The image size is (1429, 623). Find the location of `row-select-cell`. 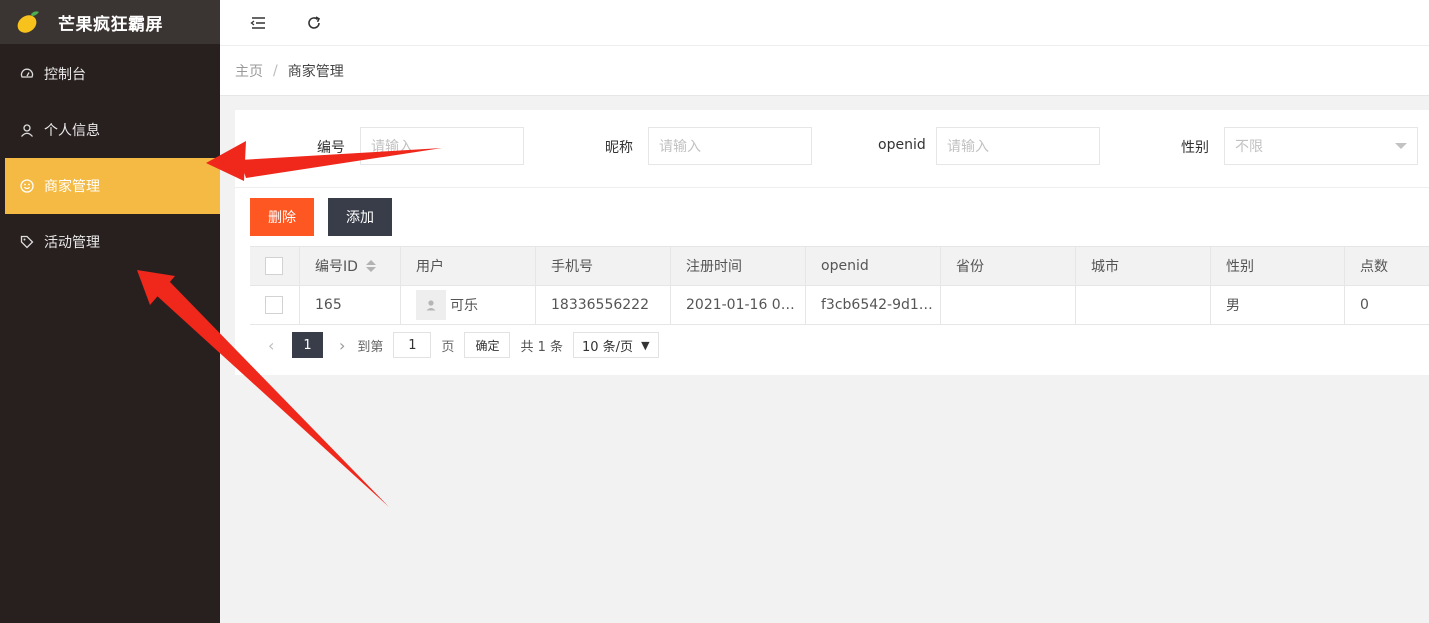

row-select-cell is located at coordinates (275, 305).